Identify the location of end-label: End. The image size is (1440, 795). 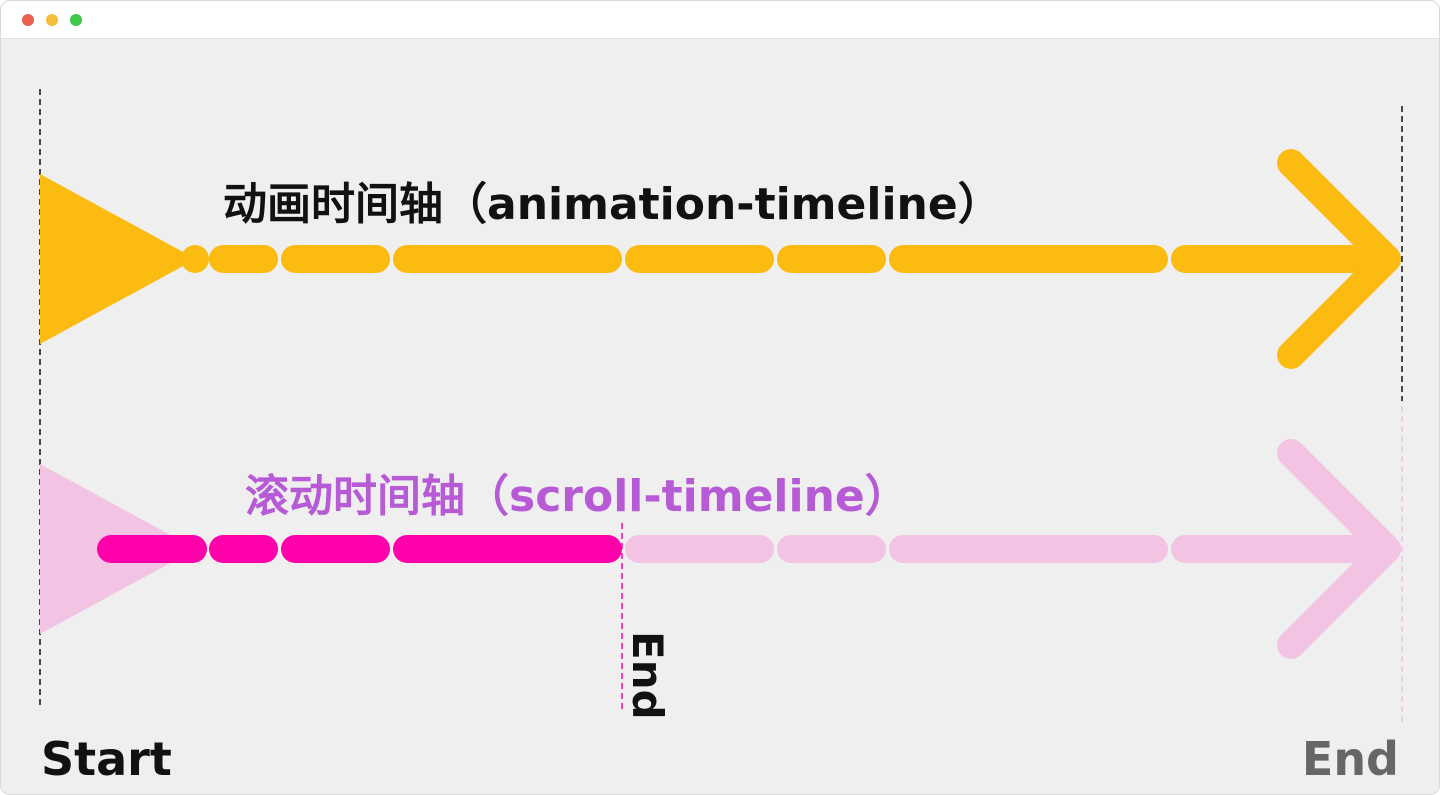
(1350, 759).